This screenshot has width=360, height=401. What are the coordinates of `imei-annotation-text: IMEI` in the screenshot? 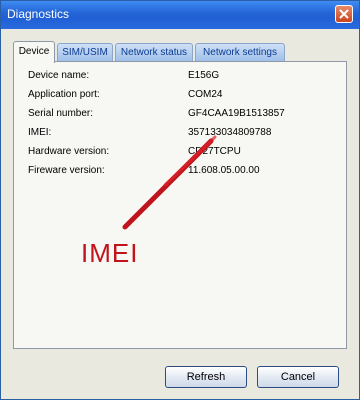 It's located at (110, 253).